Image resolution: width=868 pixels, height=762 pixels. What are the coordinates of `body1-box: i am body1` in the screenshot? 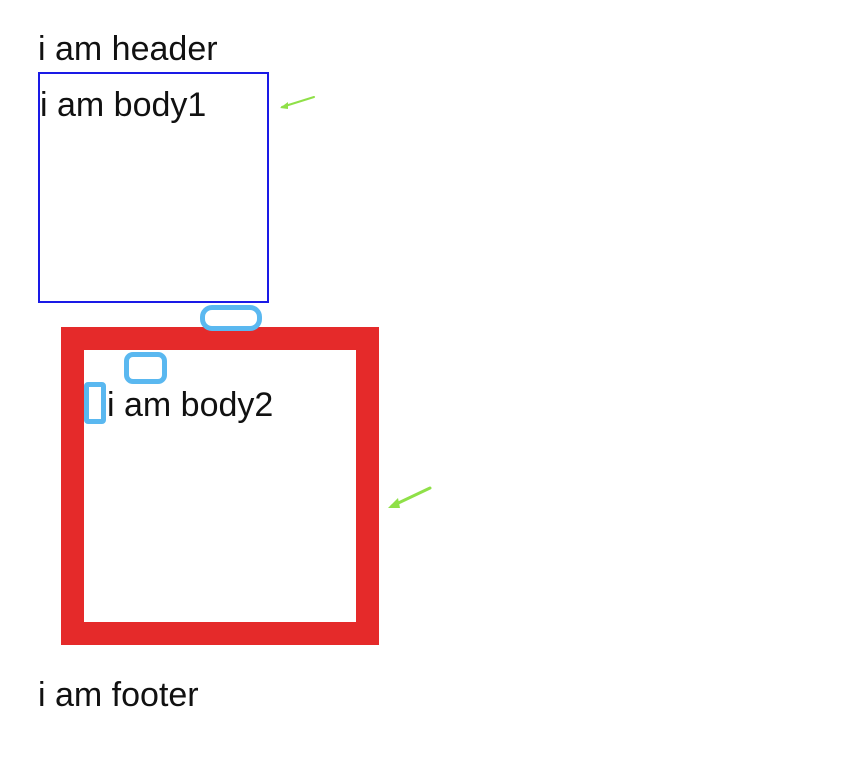 It's located at (153, 187).